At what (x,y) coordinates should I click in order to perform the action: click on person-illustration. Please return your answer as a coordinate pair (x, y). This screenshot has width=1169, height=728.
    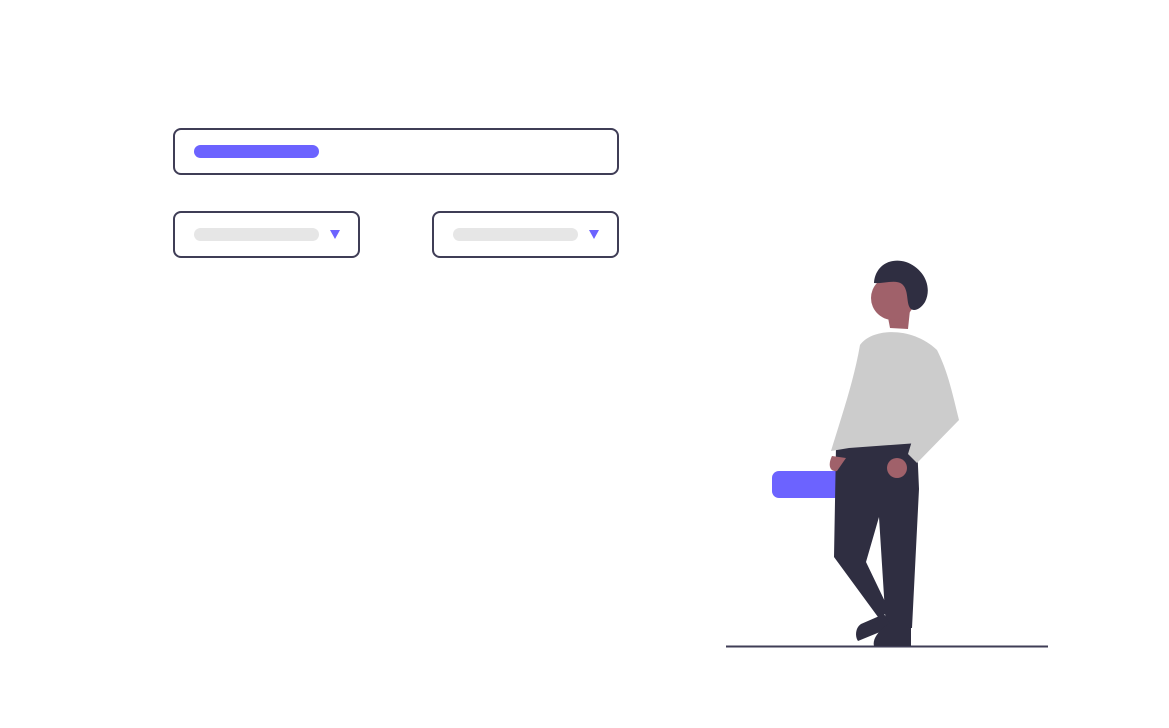
    Looking at the image, I should click on (887, 454).